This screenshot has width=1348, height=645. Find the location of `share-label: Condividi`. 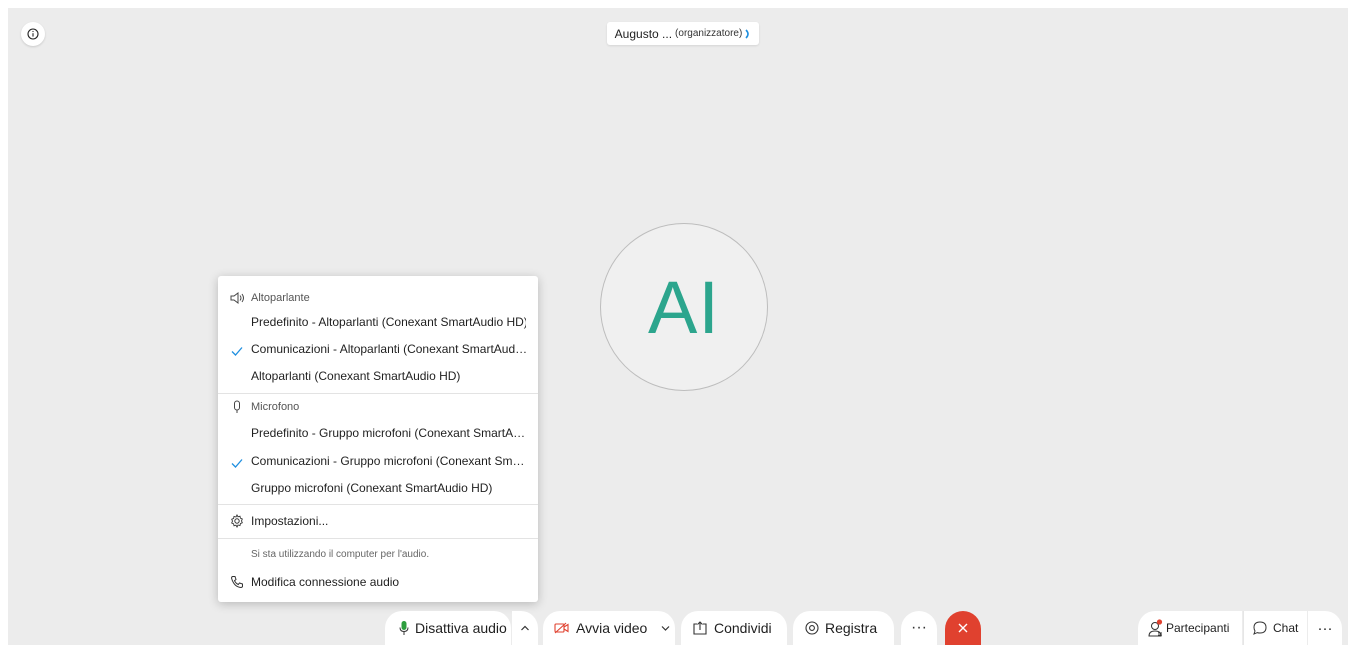

share-label: Condividi is located at coordinates (743, 628).